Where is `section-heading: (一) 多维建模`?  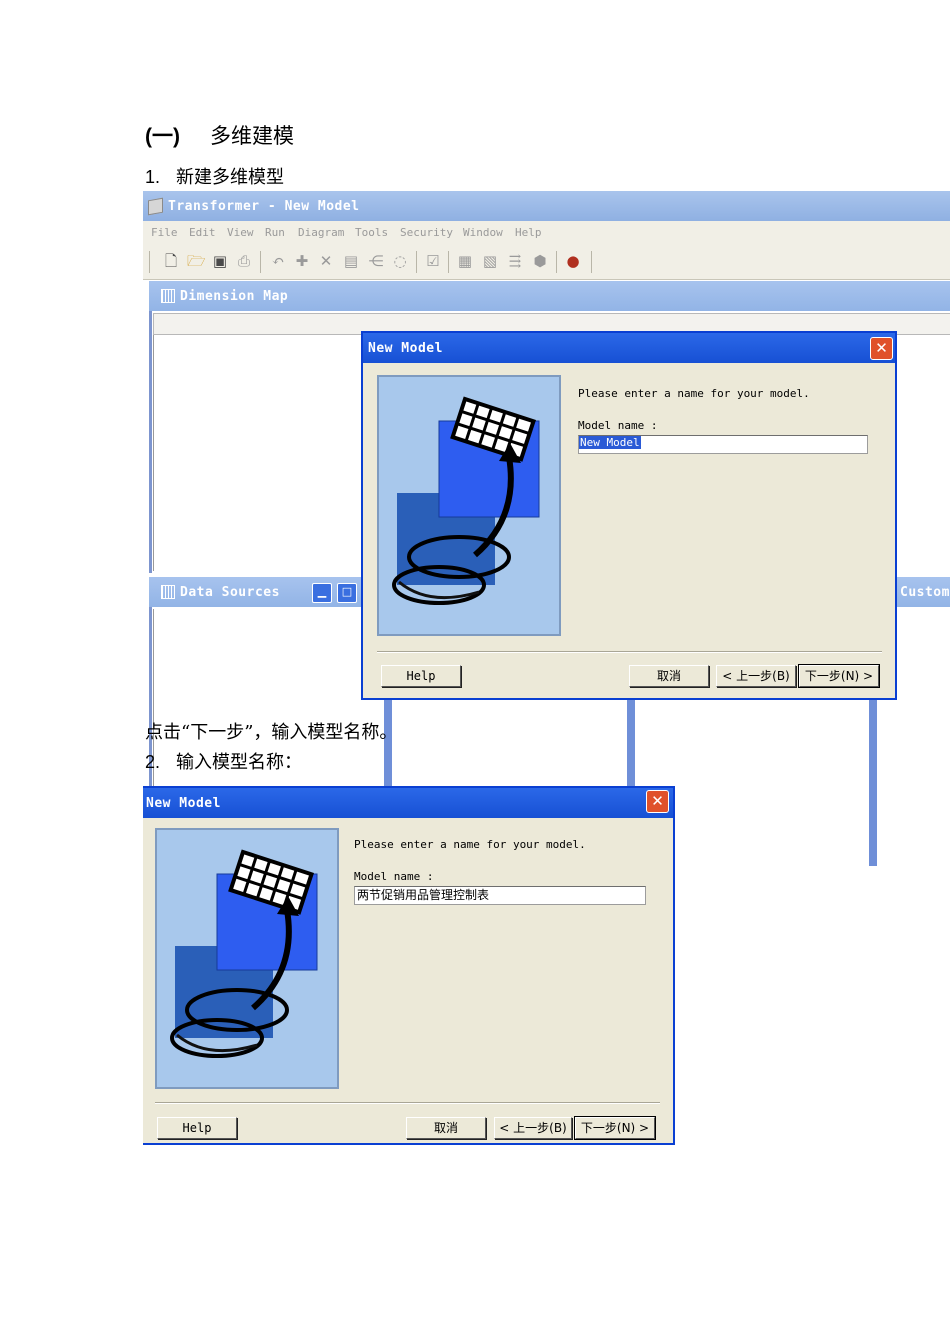 section-heading: (一) 多维建模 is located at coordinates (219, 135).